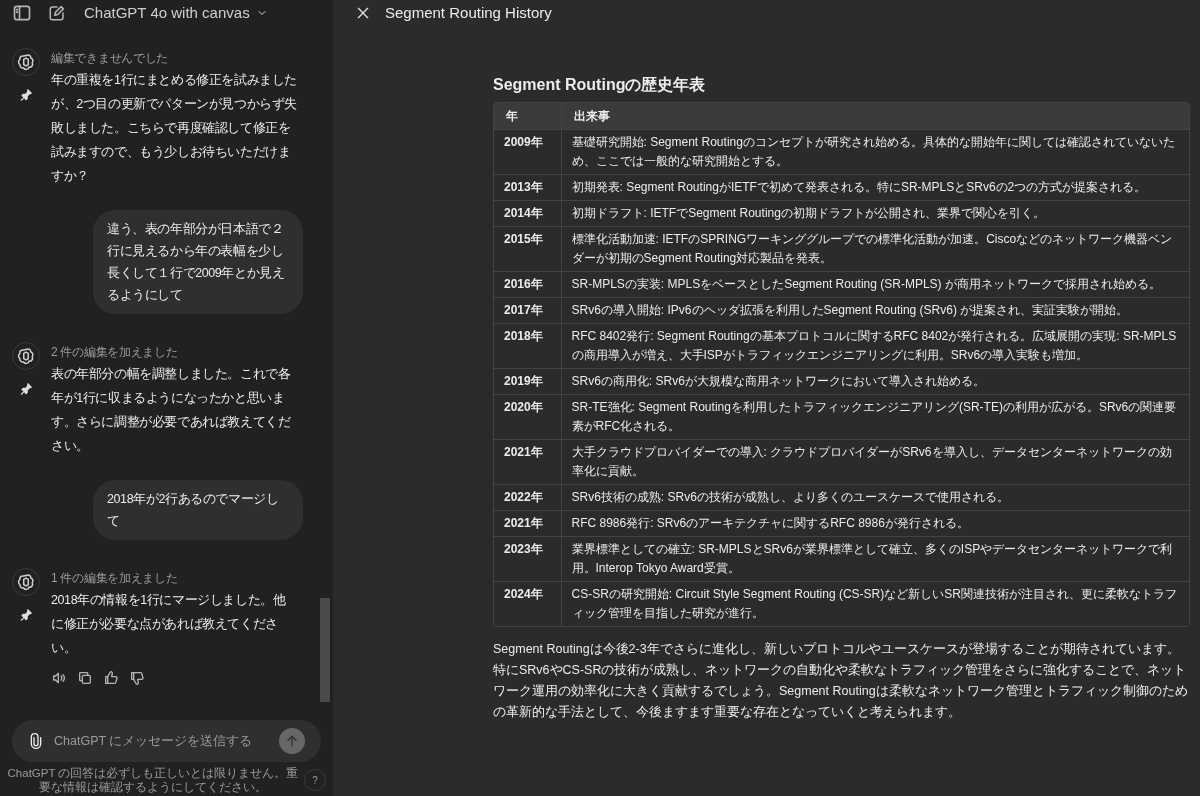 Image resolution: width=1200 pixels, height=796 pixels. I want to click on model-selector: ChatGPT 4o with canvas, so click(176, 13).